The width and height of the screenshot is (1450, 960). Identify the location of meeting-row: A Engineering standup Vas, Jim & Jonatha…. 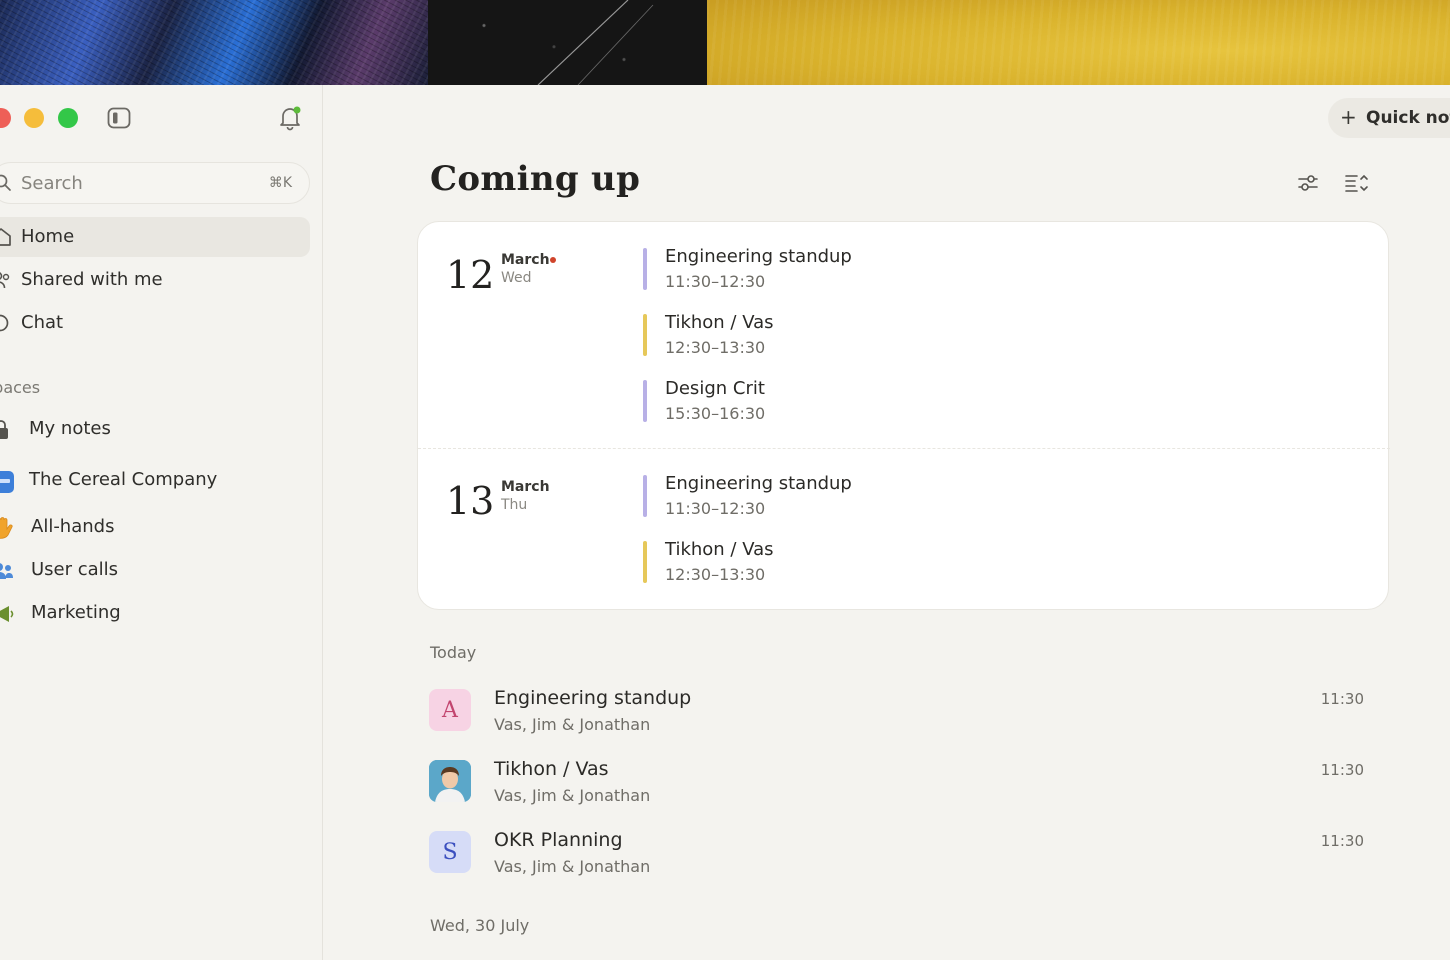
(899, 712).